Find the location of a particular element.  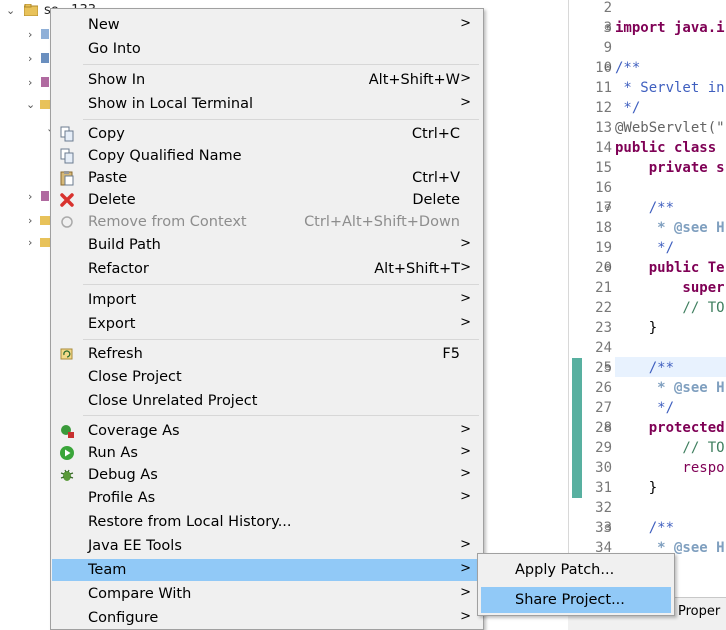

remove-context-icon is located at coordinates (67, 222).